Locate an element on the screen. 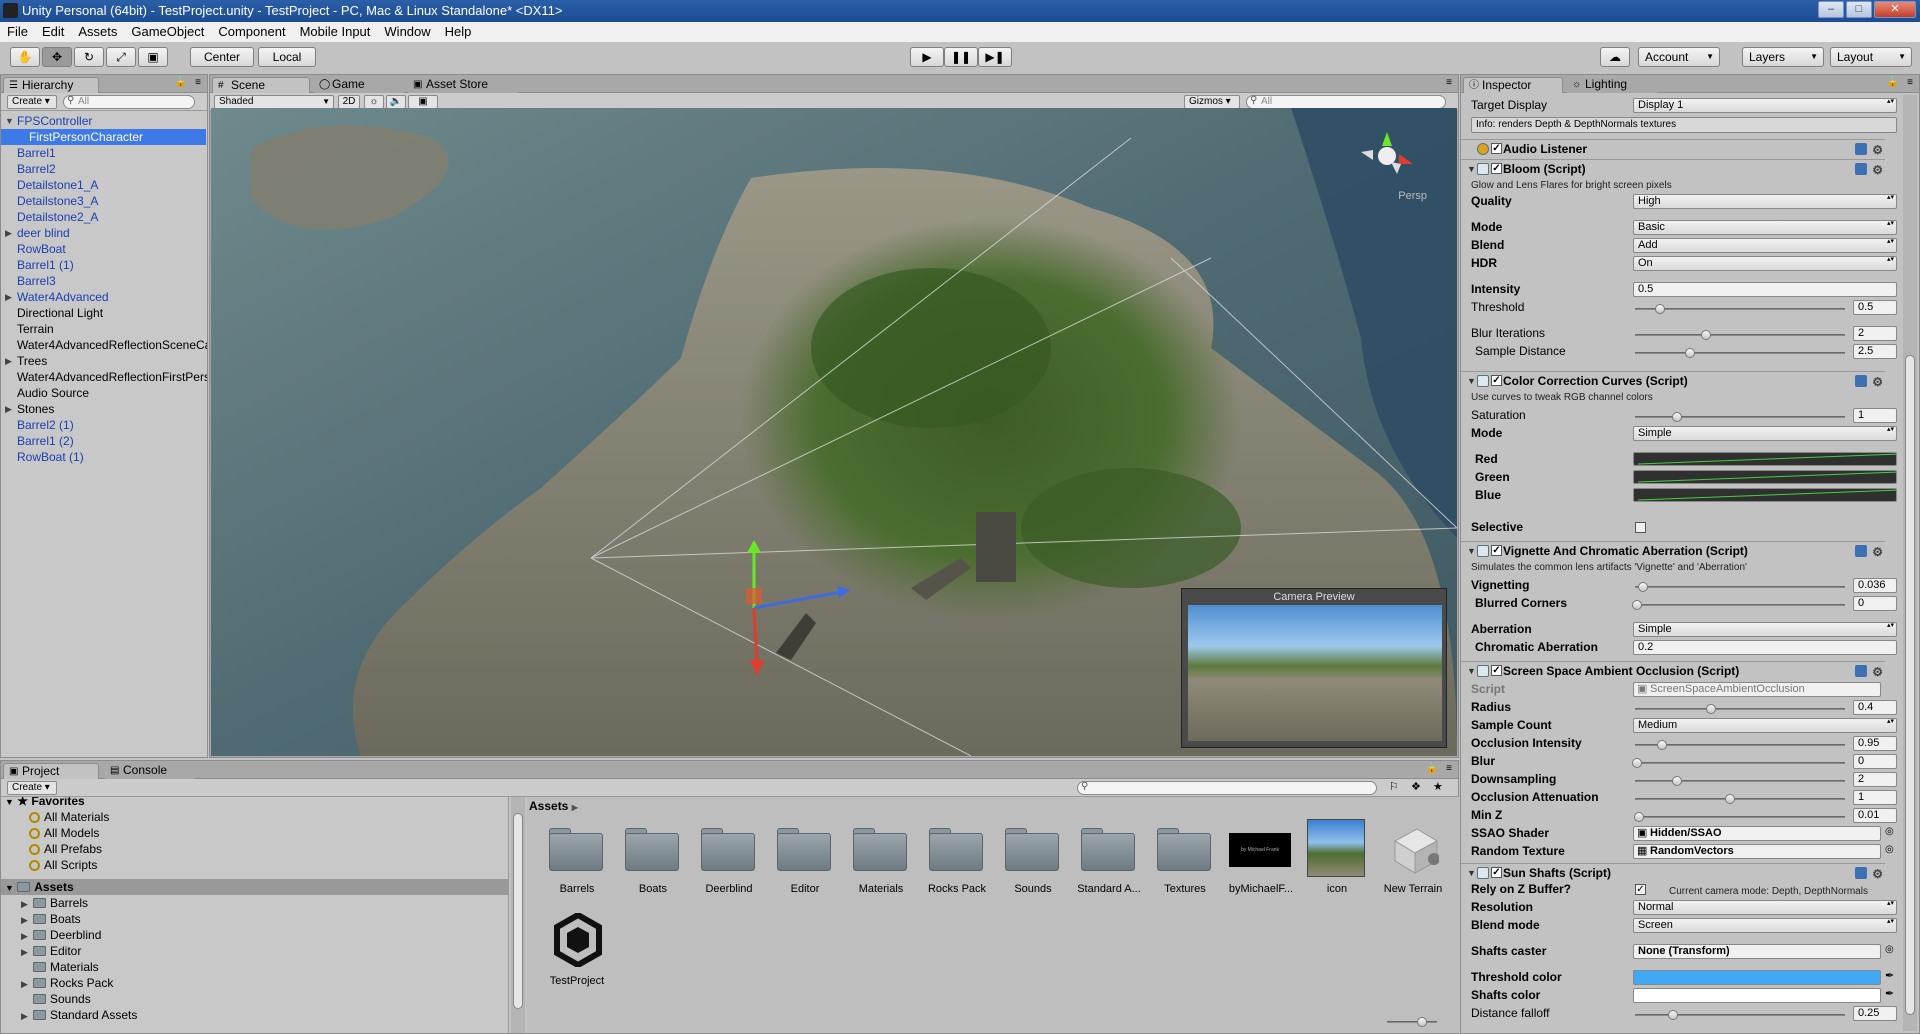  threshold-field: 0.5 is located at coordinates (1875, 307).